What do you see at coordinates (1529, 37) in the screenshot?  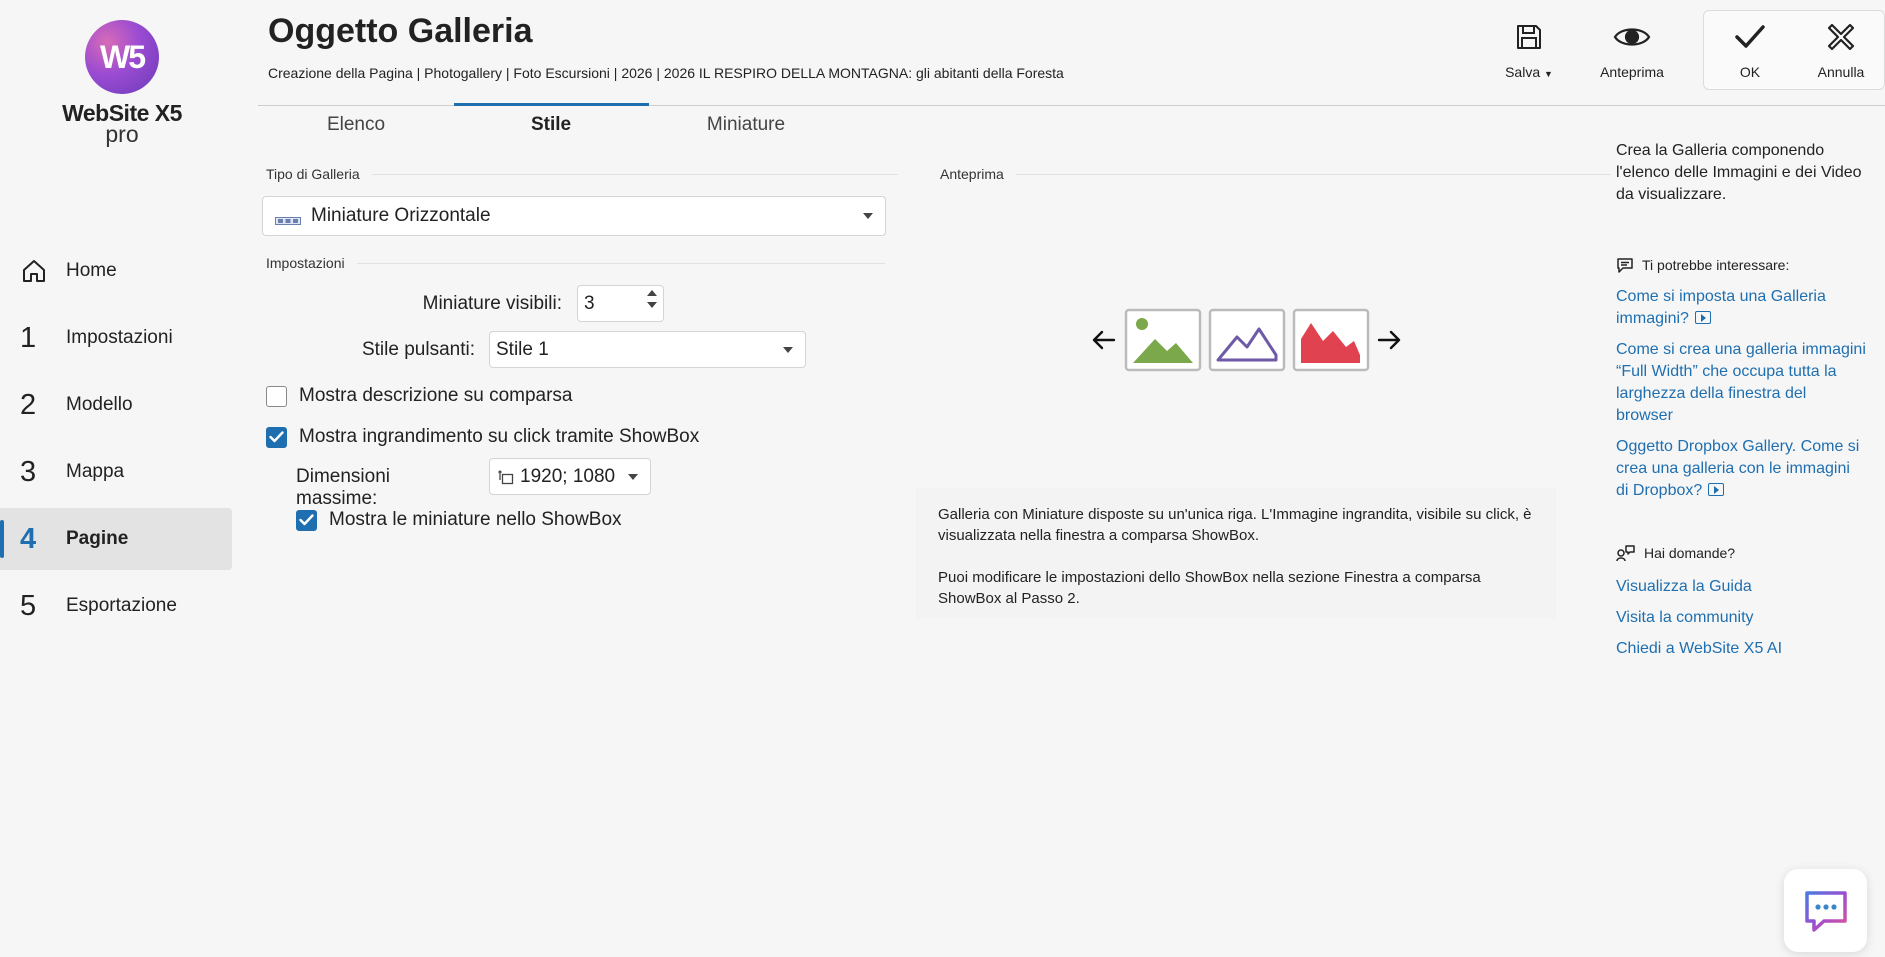 I see `save-icon` at bounding box center [1529, 37].